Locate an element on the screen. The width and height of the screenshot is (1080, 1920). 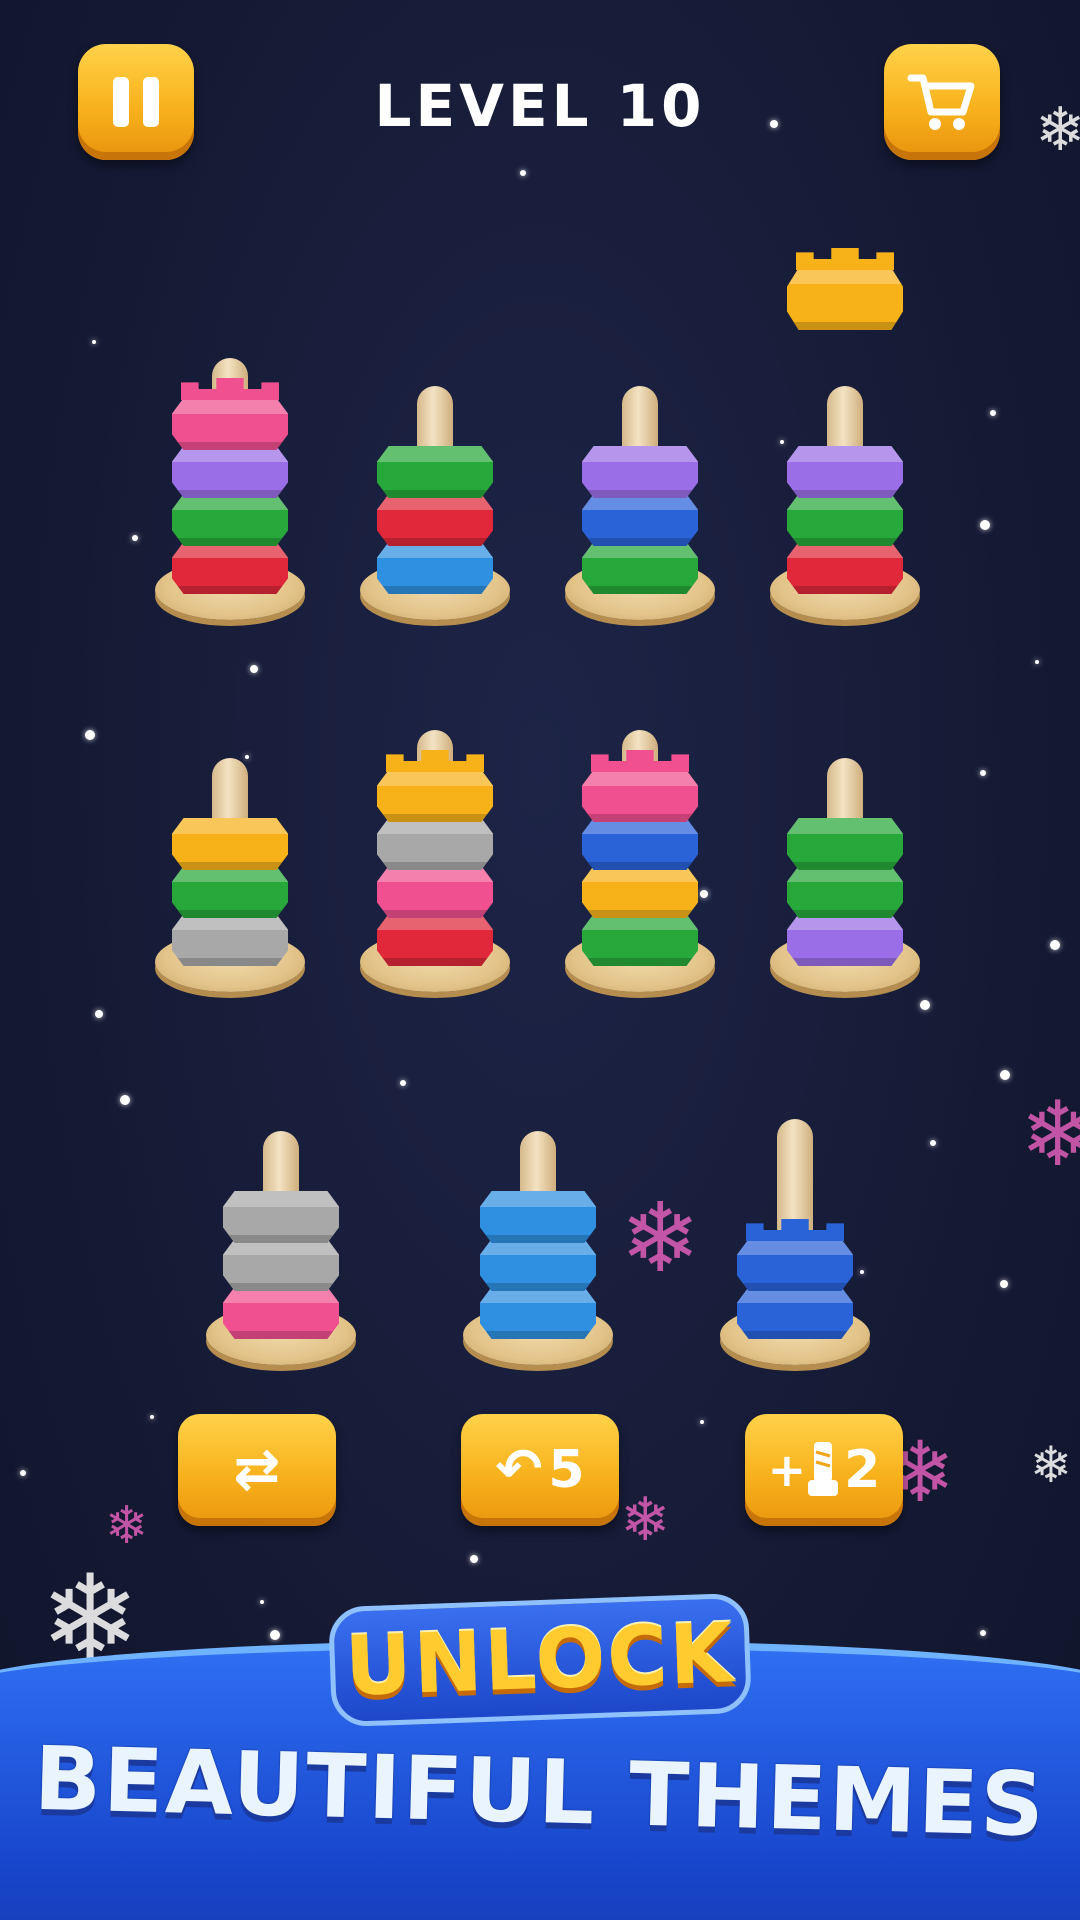
add-bolt-count: 2 is located at coordinates (862, 1470).